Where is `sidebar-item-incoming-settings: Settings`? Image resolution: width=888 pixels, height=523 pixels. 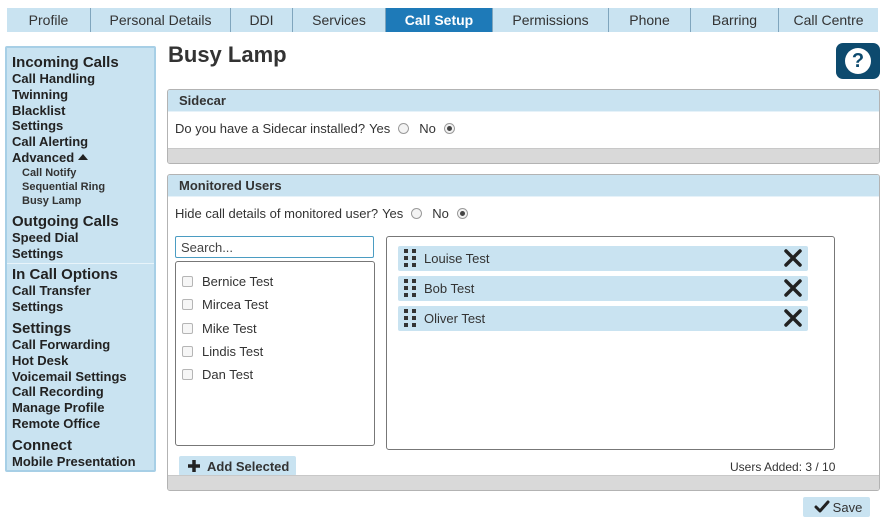 sidebar-item-incoming-settings: Settings is located at coordinates (83, 126).